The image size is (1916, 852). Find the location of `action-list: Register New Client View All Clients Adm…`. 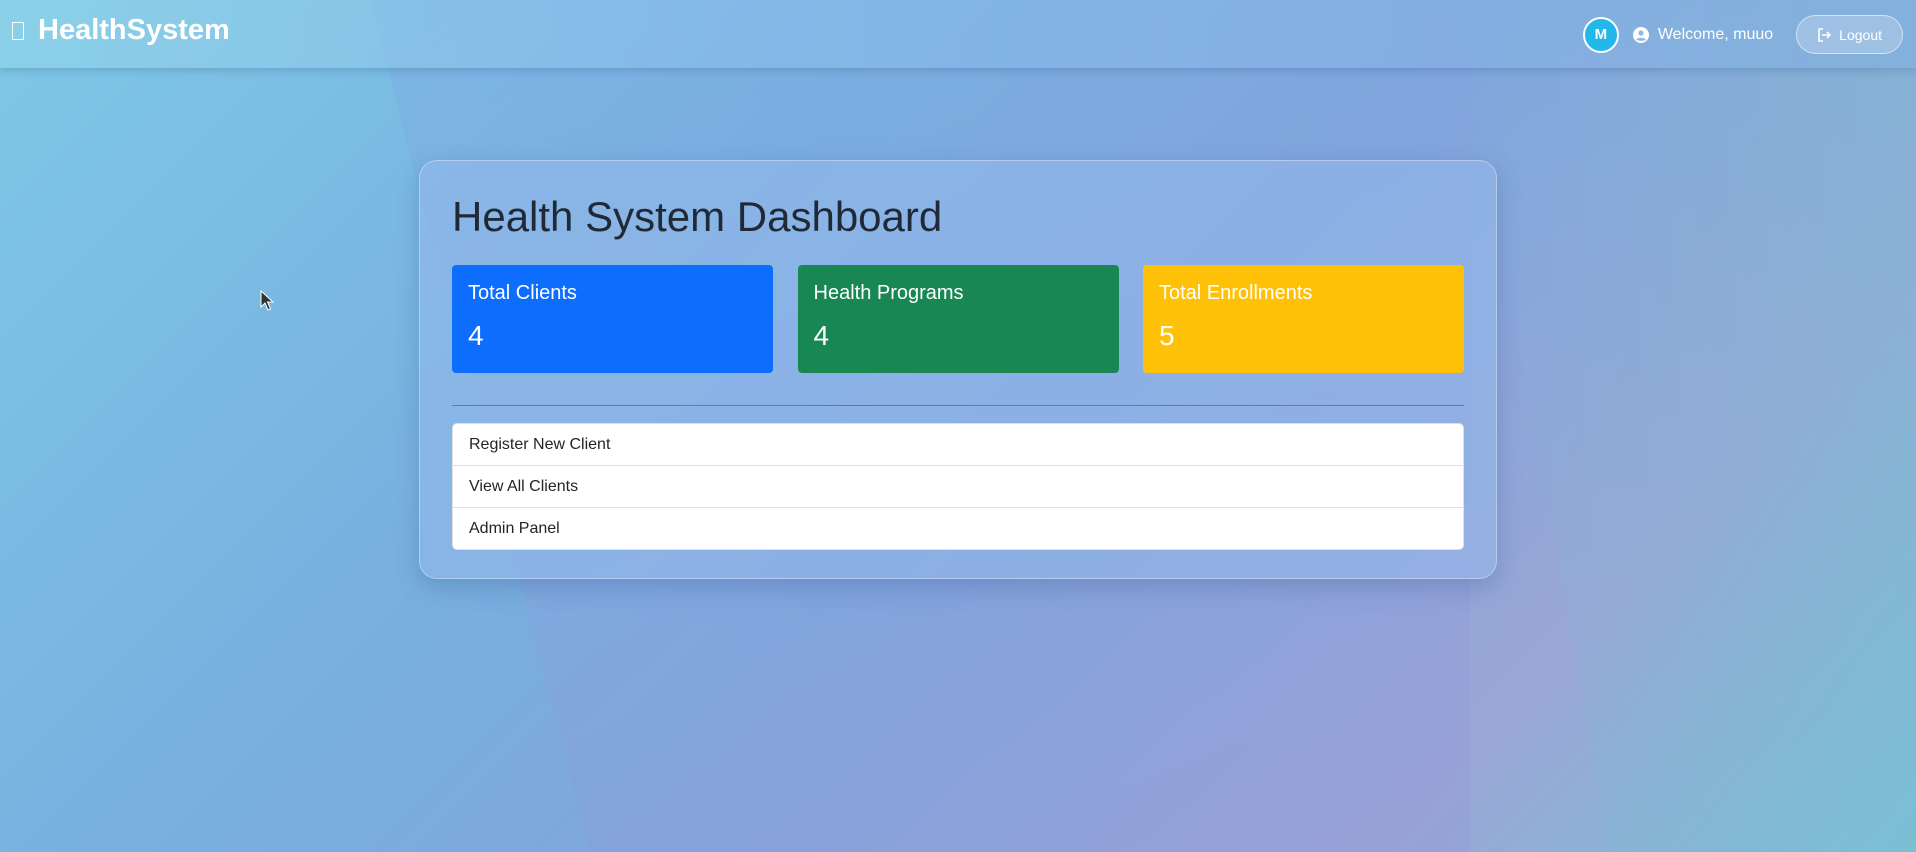

action-list: Register New Client View All Clients Adm… is located at coordinates (958, 486).